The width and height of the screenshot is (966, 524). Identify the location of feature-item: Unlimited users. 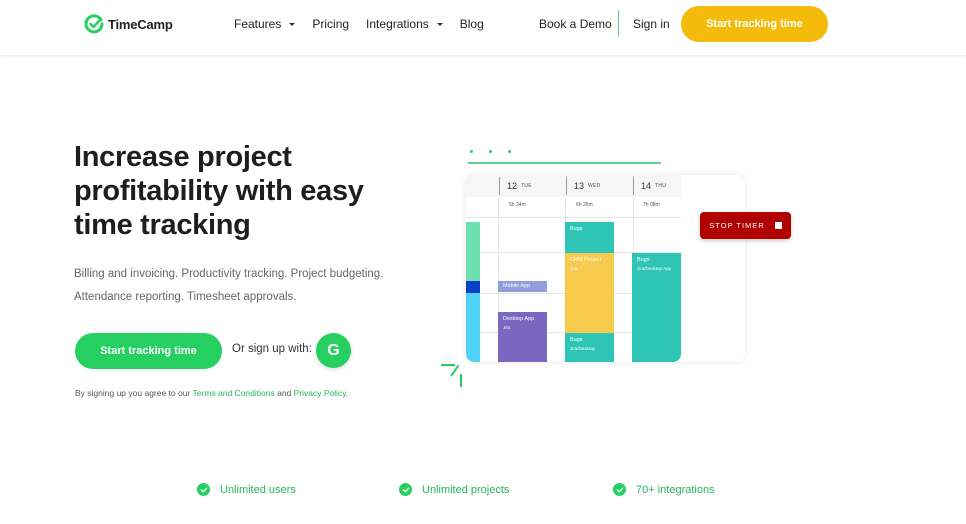
(246, 489).